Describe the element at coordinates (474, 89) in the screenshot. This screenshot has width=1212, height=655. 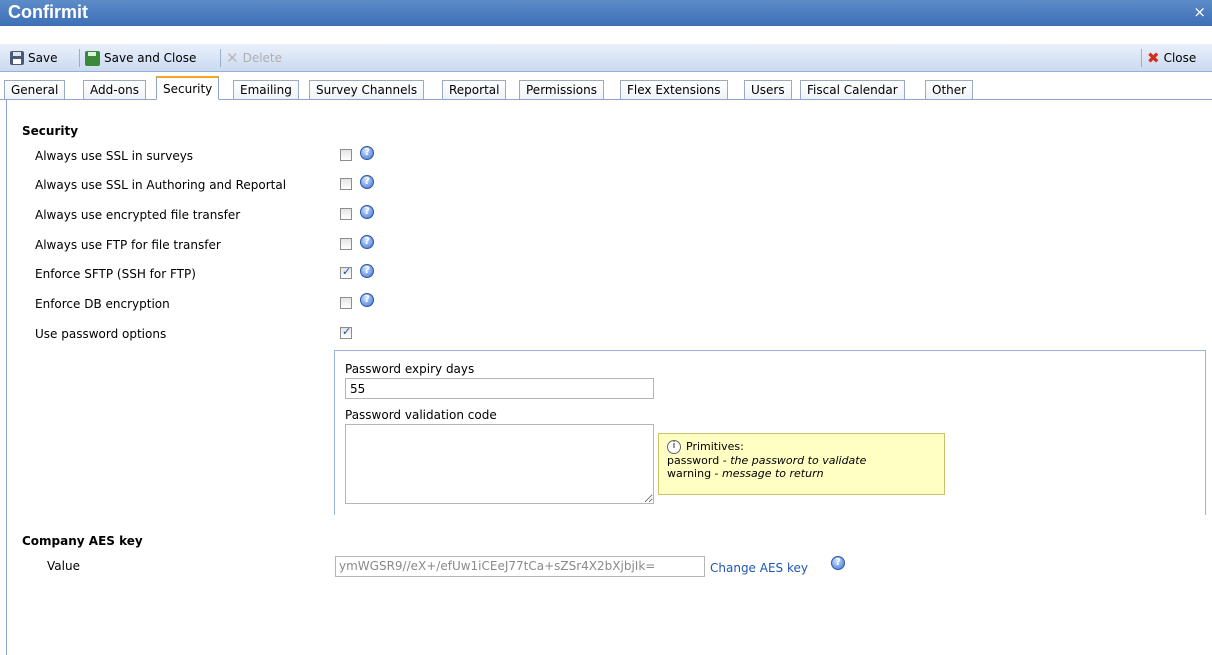
I see `tab-reportal: Reportal` at that location.